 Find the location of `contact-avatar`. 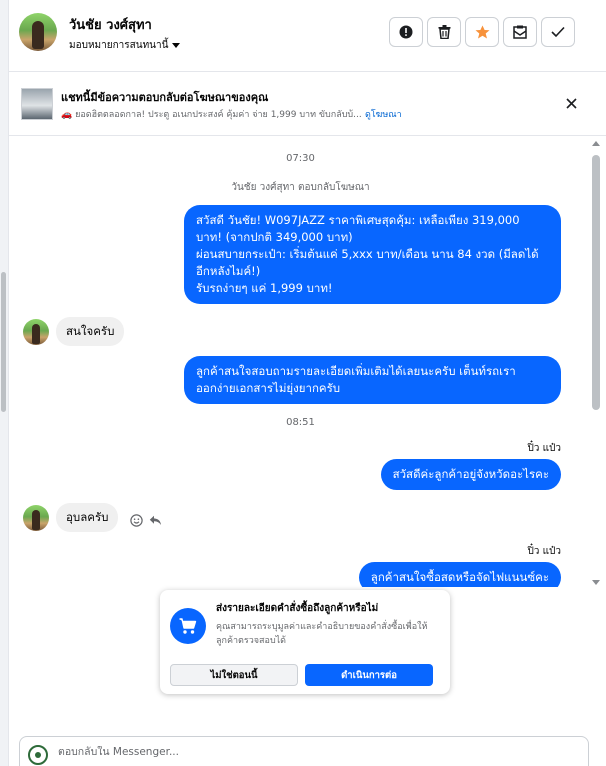

contact-avatar is located at coordinates (38, 32).